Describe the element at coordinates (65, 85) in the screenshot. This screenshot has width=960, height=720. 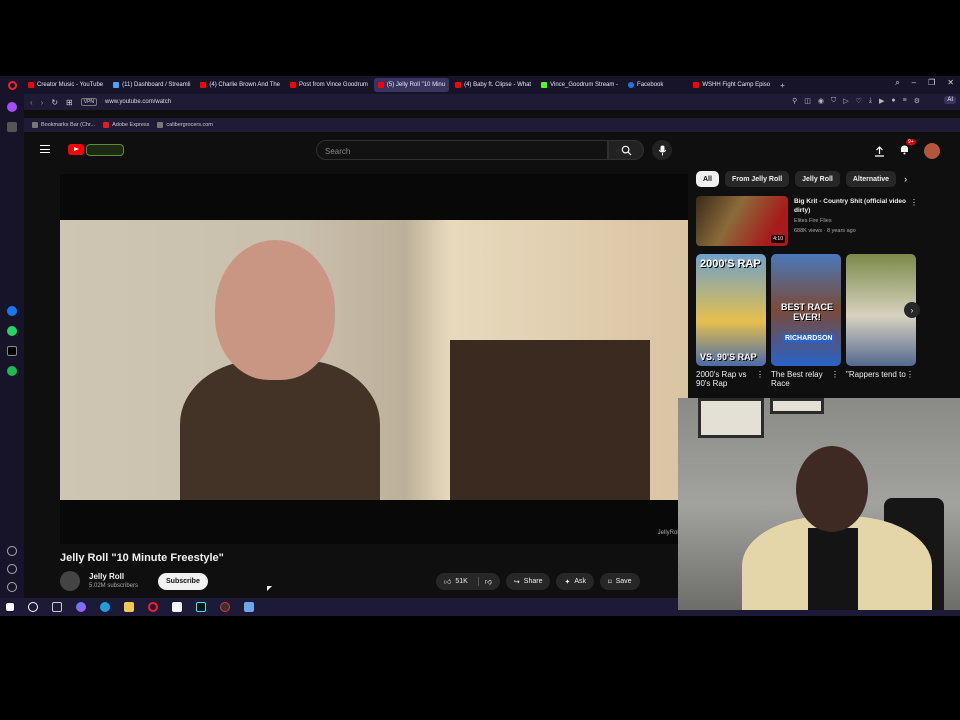
I see `tab-creator-music: Creator Music - YouTube` at that location.